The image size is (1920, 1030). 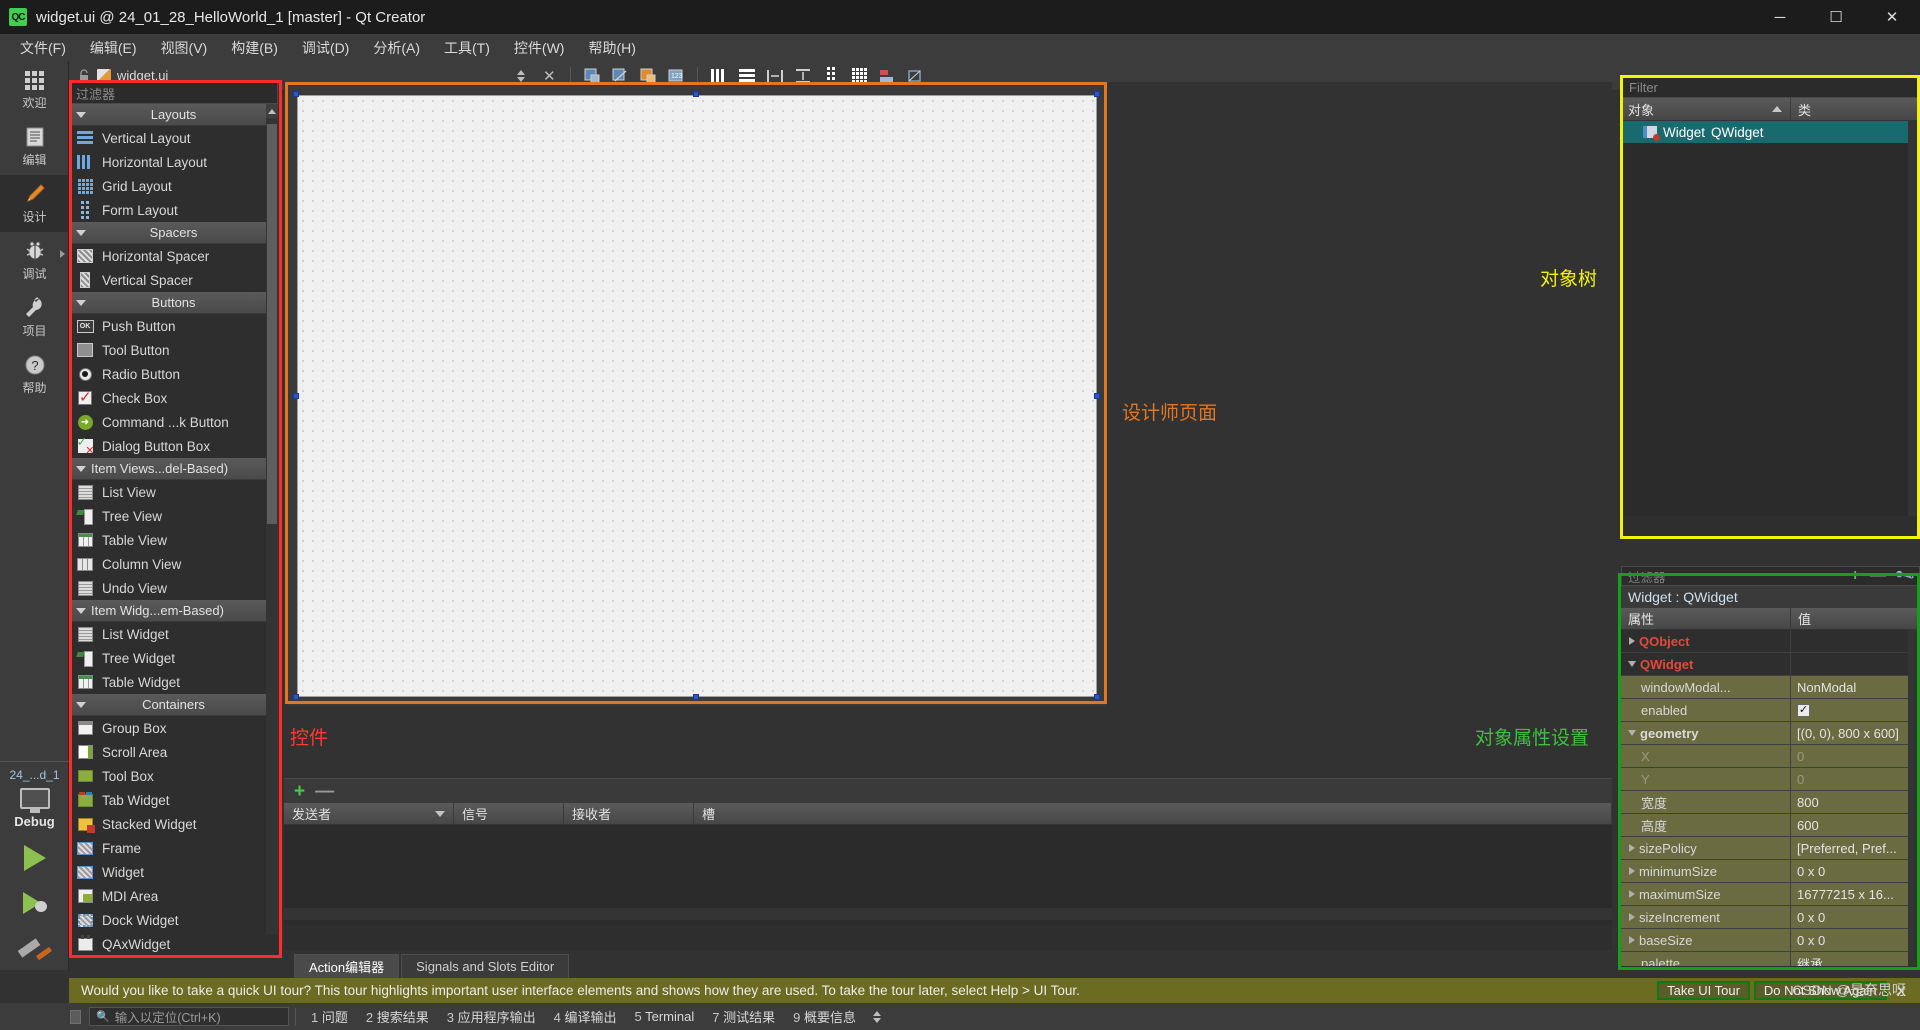 I want to click on widget-item-tree-view: Tree View, so click(x=173, y=516).